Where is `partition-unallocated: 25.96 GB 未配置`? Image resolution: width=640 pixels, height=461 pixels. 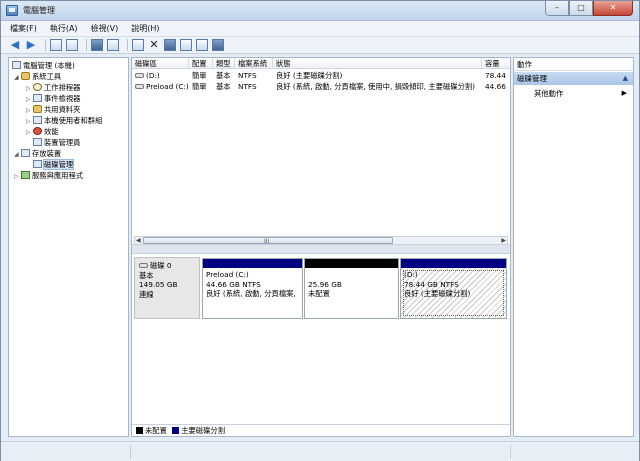
partition-unallocated: 25.96 GB 未配置 is located at coordinates (351, 288).